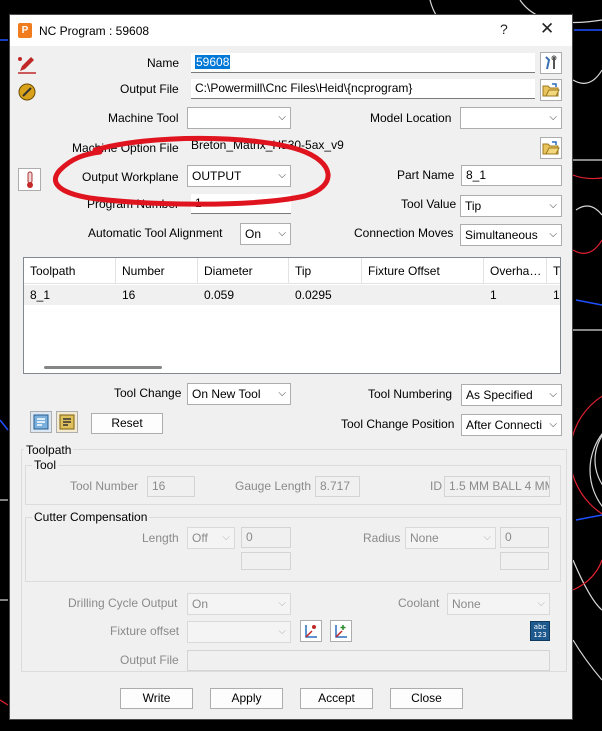 The width and height of the screenshot is (602, 731). What do you see at coordinates (336, 698) in the screenshot?
I see `accept-button: Accept` at bounding box center [336, 698].